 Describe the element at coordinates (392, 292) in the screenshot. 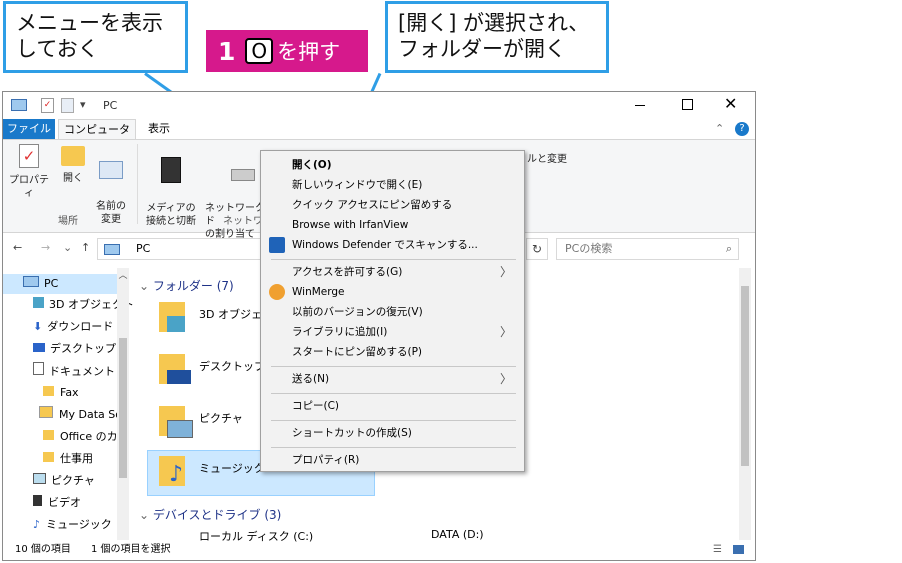

I see `ctx-item-winmerge: WinMerge` at that location.